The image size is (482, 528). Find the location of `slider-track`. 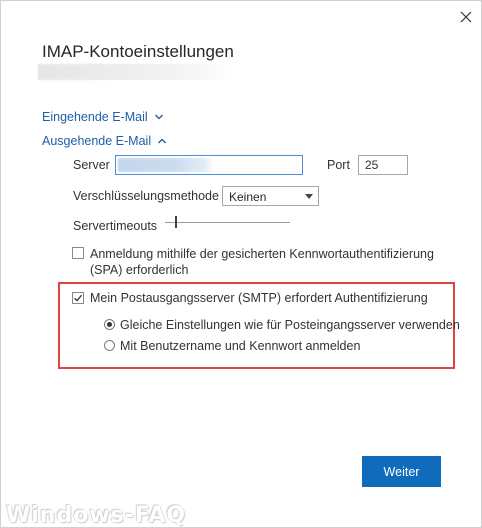

slider-track is located at coordinates (227, 222).